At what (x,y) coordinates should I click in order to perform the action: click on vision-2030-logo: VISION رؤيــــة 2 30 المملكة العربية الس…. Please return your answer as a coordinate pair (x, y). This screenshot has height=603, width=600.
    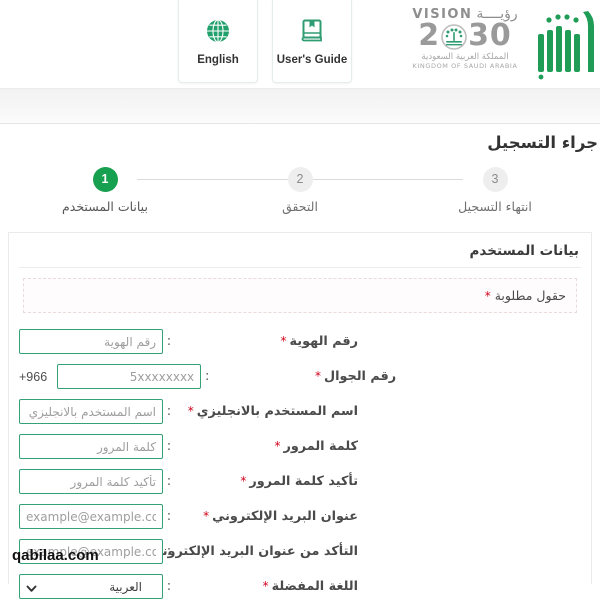
    Looking at the image, I should click on (465, 43).